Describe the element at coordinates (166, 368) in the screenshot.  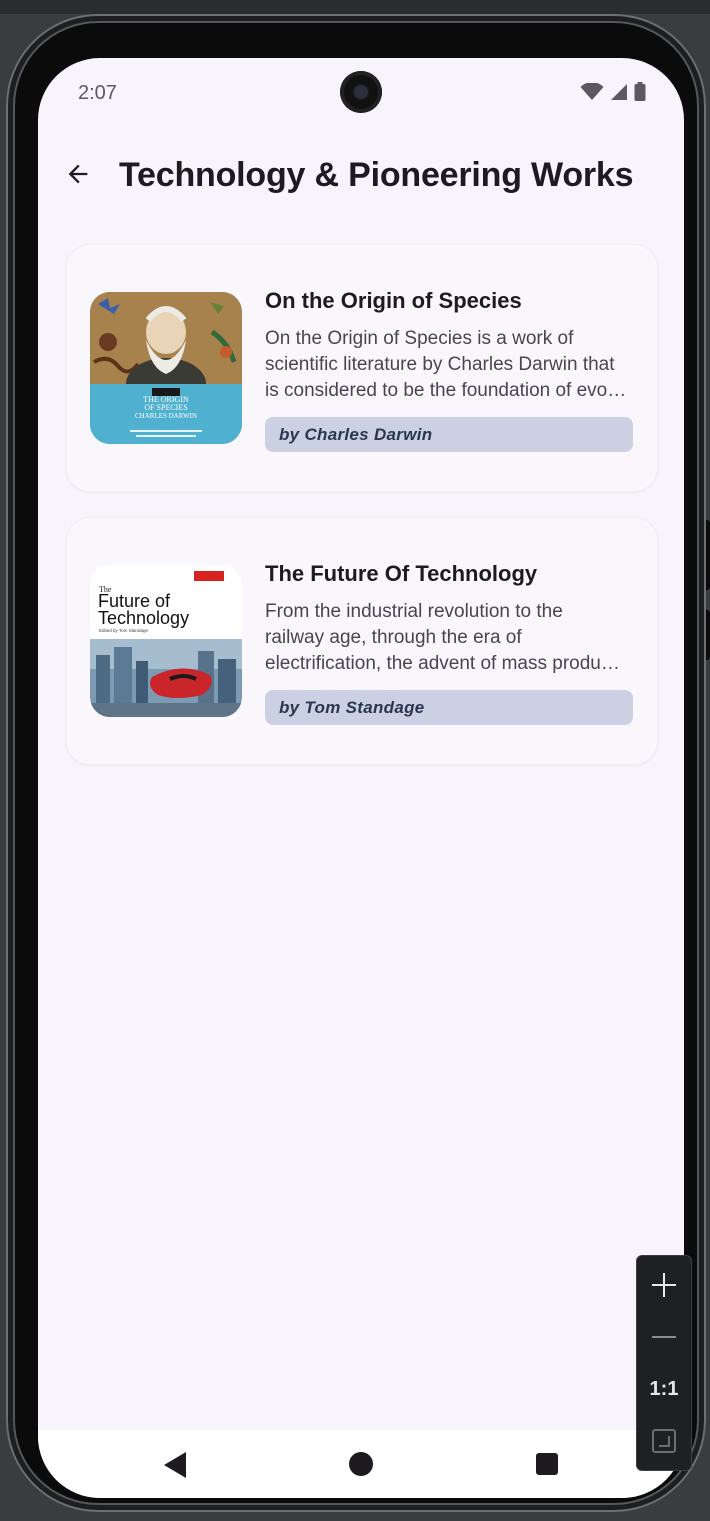
I see `book-cover-origin-of-species: THE ORIGIN OF SPECIES CHARLES DARWIN` at that location.